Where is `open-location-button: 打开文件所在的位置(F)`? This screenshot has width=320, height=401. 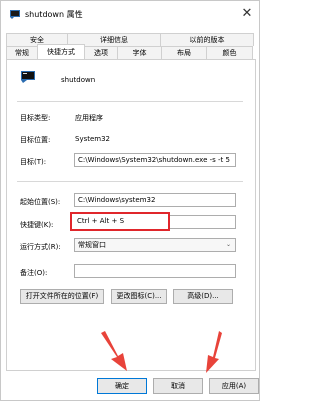 open-location-button: 打开文件所在的位置(F) is located at coordinates (62, 296).